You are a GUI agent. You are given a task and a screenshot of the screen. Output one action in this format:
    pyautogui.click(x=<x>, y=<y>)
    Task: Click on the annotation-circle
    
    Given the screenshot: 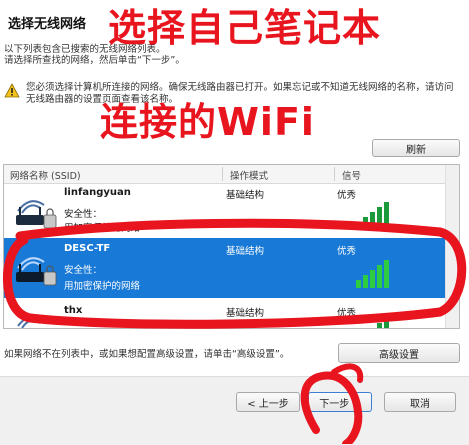 What is the action you would take?
    pyautogui.click(x=331, y=407)
    